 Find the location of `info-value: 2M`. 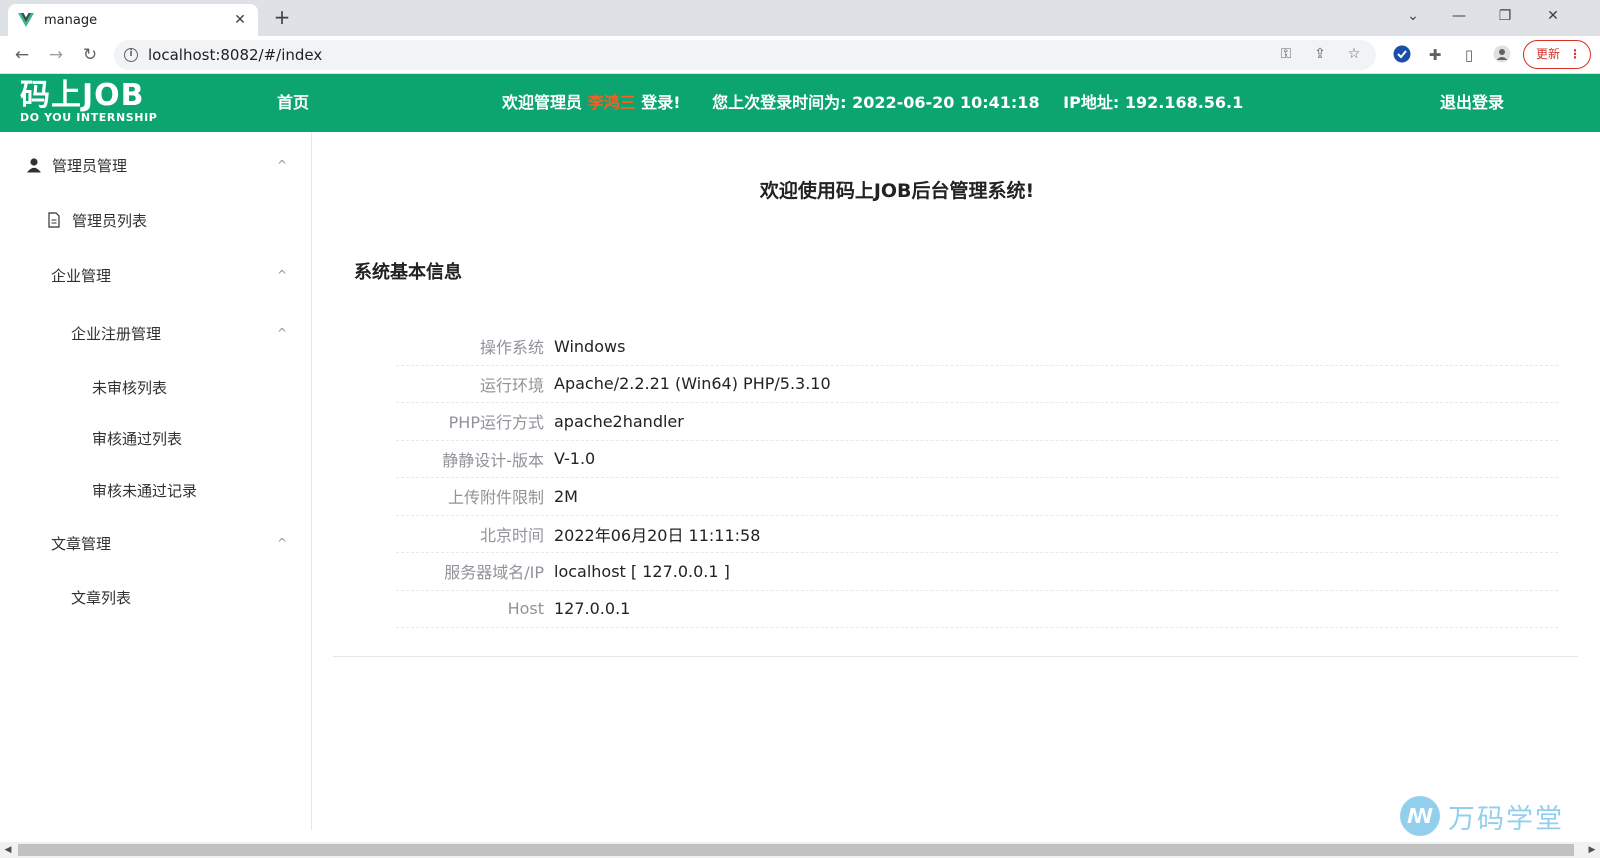

info-value: 2M is located at coordinates (566, 496).